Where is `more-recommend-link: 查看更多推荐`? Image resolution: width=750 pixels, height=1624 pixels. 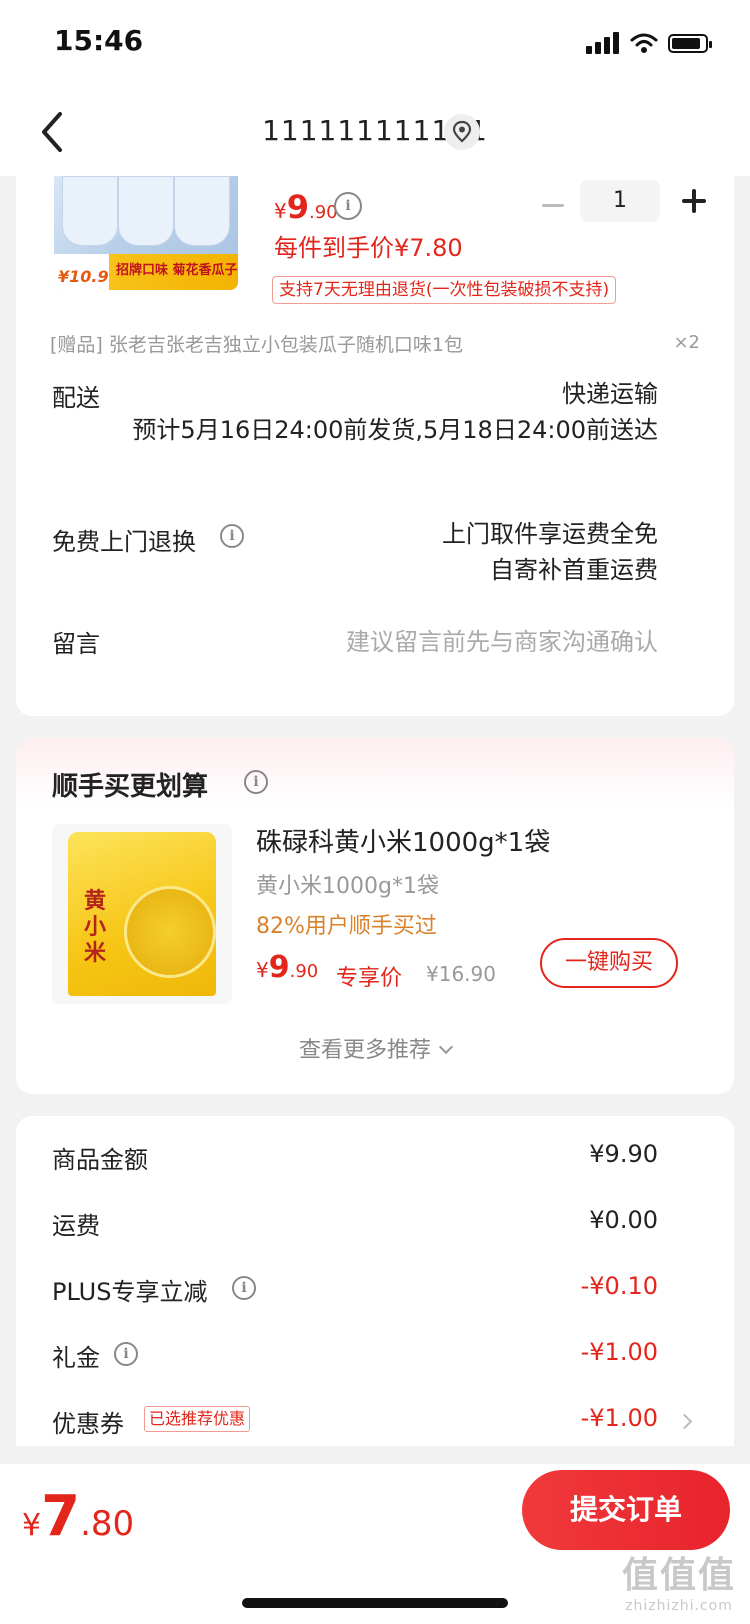
more-recommend-link: 查看更多推荐 is located at coordinates (375, 1048).